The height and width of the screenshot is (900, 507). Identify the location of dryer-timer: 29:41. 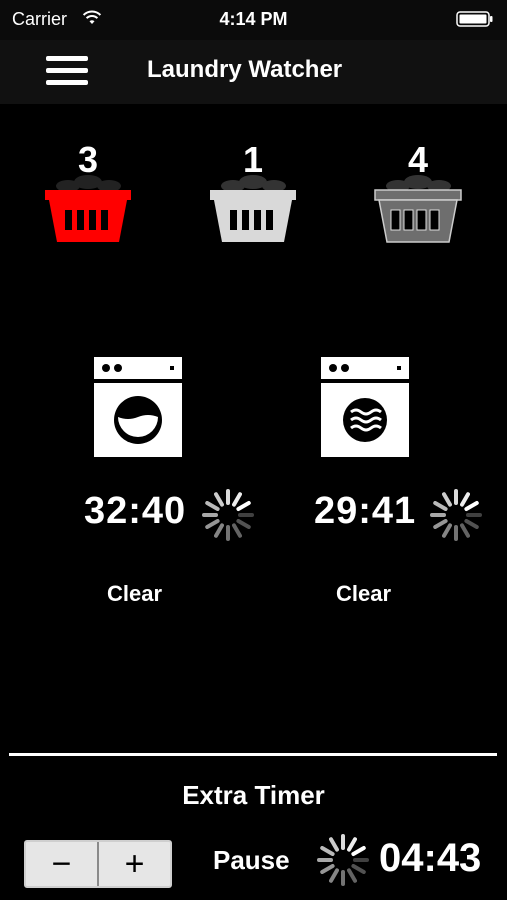
(365, 511).